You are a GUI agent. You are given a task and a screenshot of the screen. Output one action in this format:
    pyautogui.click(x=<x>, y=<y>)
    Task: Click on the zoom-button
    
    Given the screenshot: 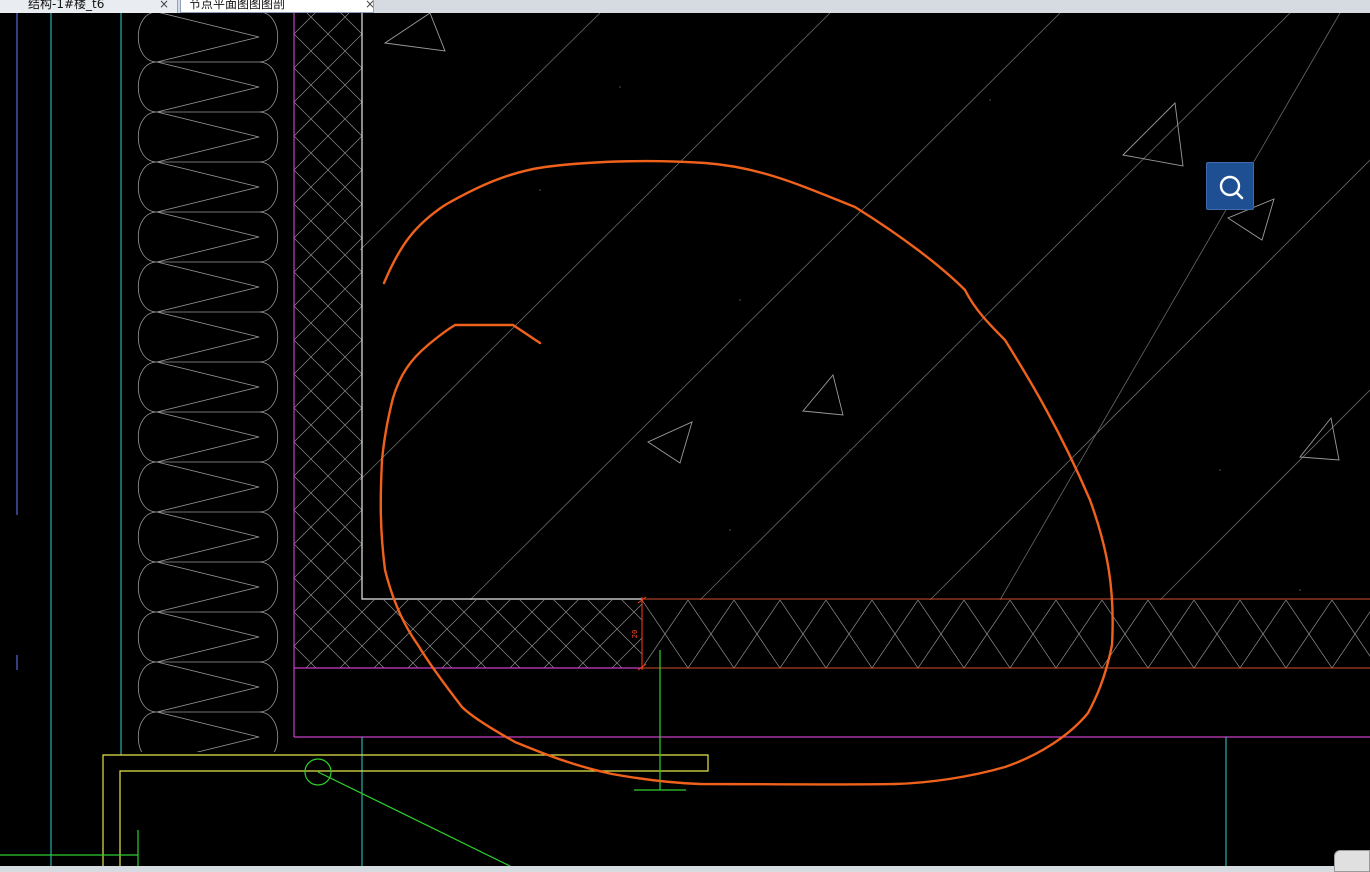 What is the action you would take?
    pyautogui.click(x=1230, y=186)
    